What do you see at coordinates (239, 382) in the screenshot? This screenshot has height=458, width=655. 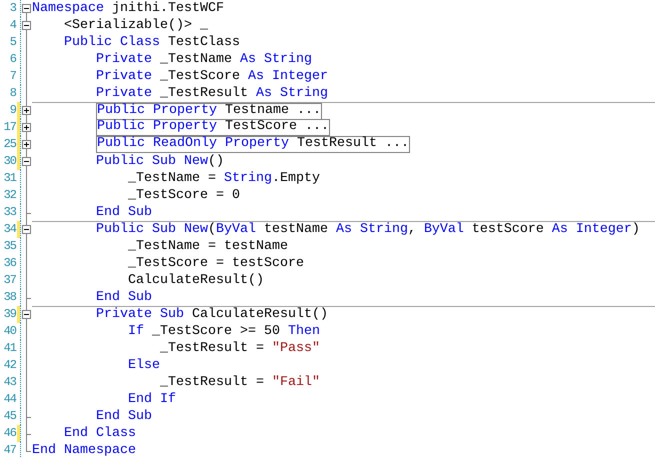 I see `code-line: _TestResult = "Fail"` at bounding box center [239, 382].